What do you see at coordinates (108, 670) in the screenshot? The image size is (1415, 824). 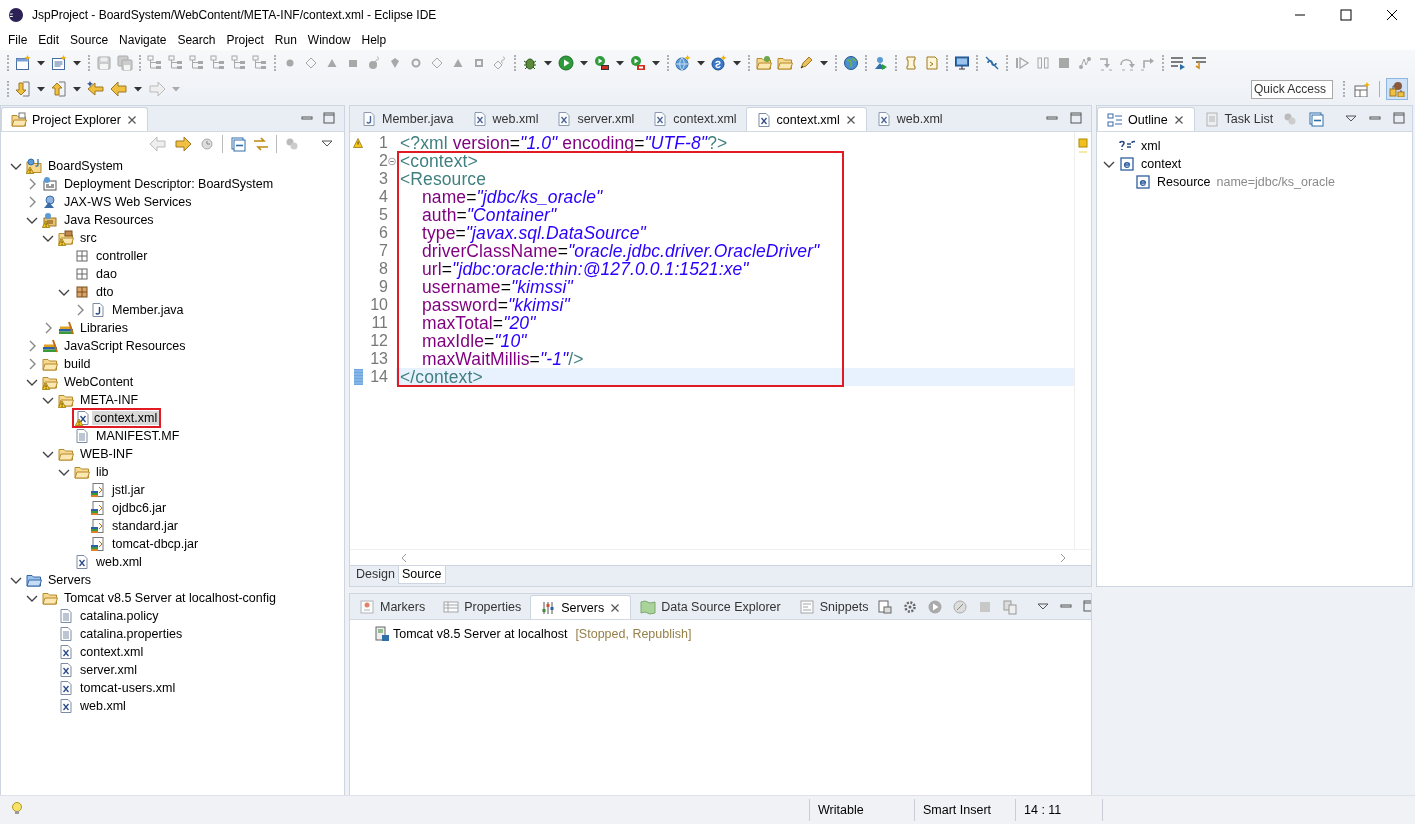 I see `tree-item: server.xml` at bounding box center [108, 670].